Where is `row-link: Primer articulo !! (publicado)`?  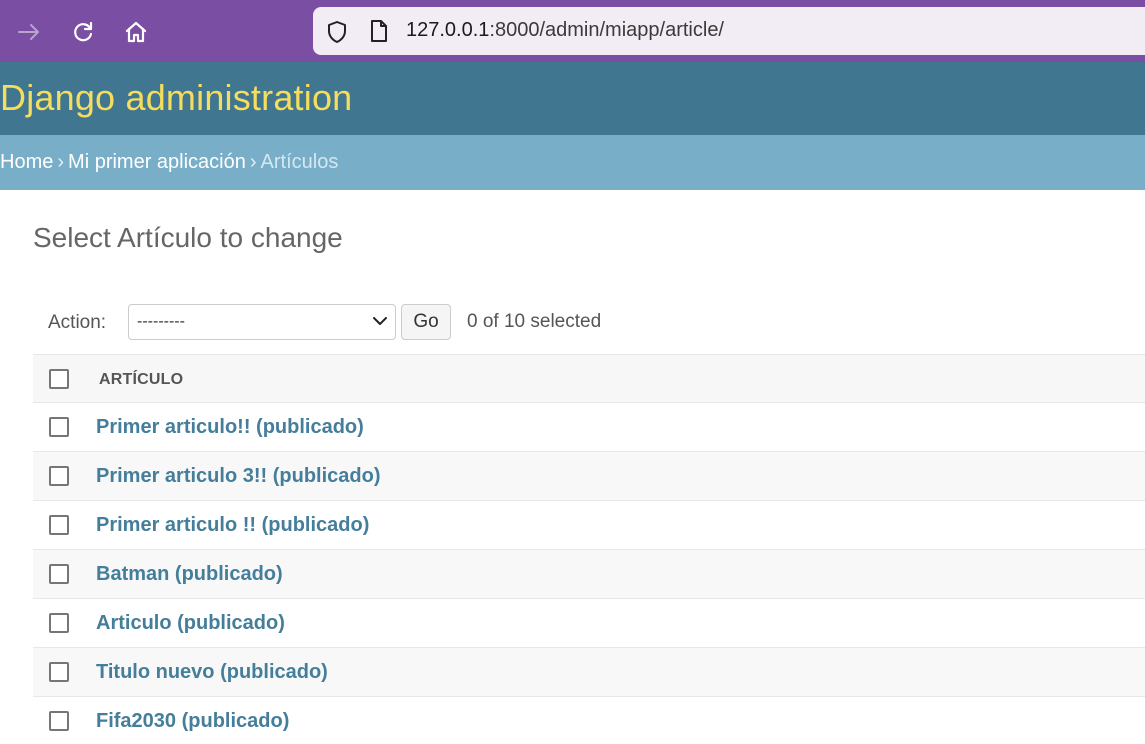
row-link: Primer articulo !! (publicado) is located at coordinates (232, 525).